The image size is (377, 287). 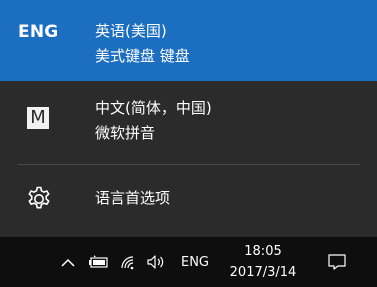 I want to click on wifi-icon, so click(x=127, y=263).